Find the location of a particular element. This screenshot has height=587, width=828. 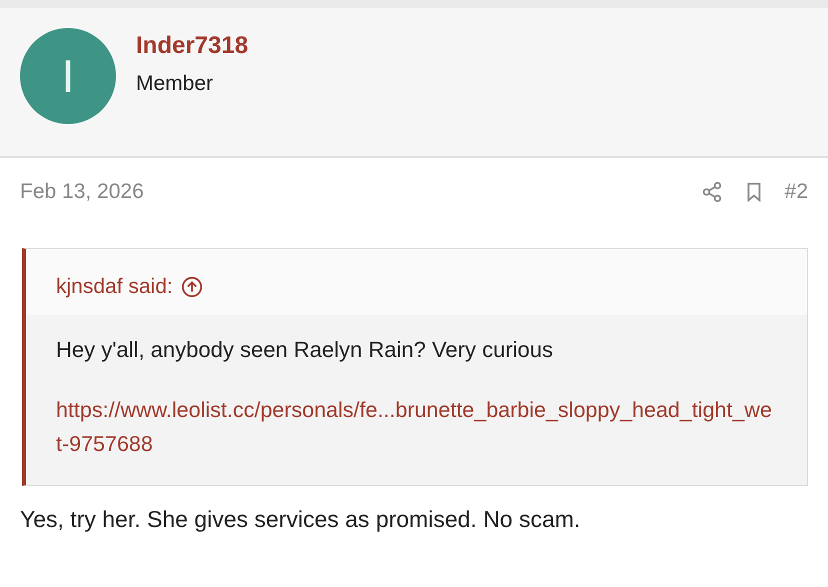

quote-text: Hey y'all, anybody seen Raelyn Rain? Very curious is located at coordinates (305, 350).